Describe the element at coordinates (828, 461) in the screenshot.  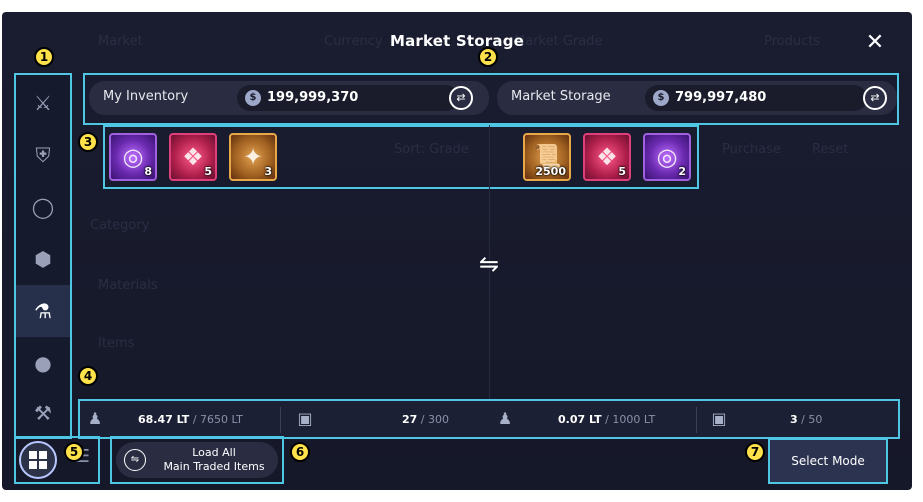
I see `select-mode-button: Select Mode` at that location.